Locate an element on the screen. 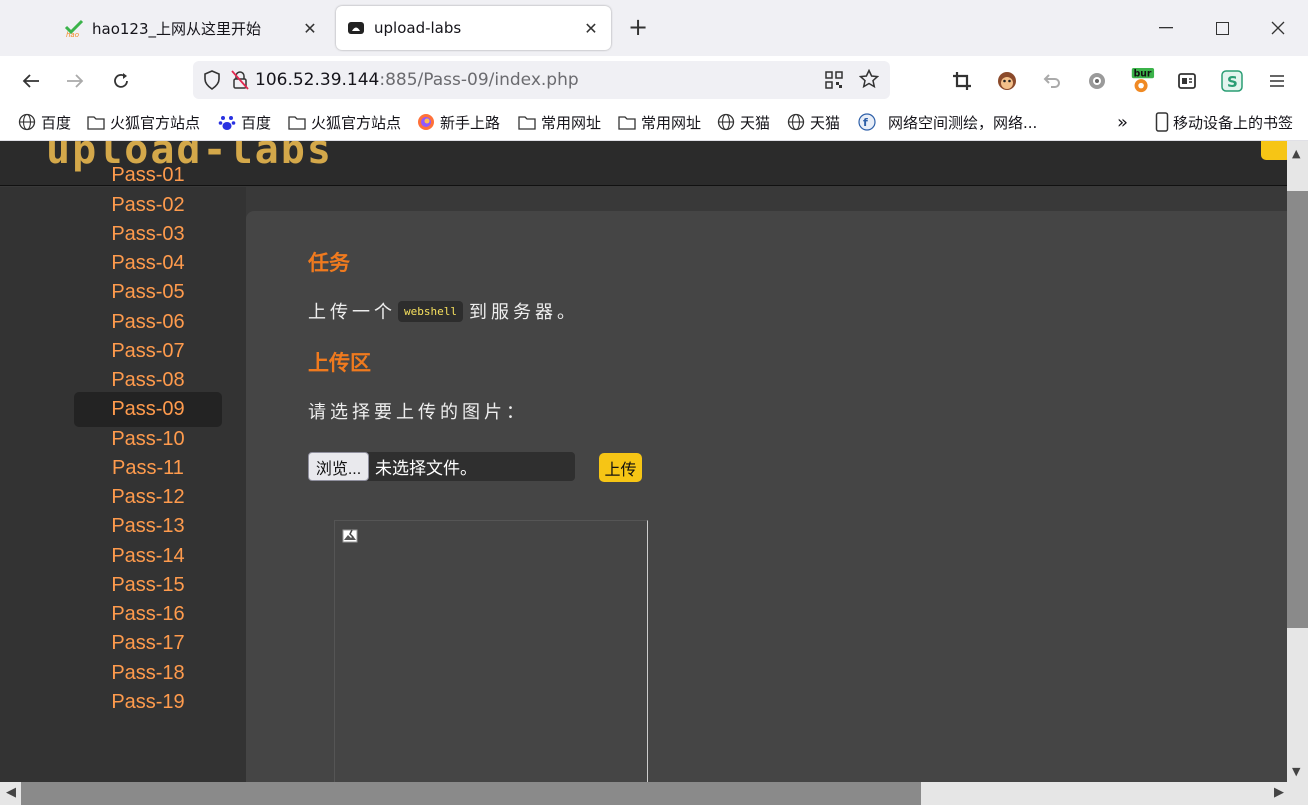 This screenshot has width=1308, height=805. window-close-icon is located at coordinates (1278, 28).